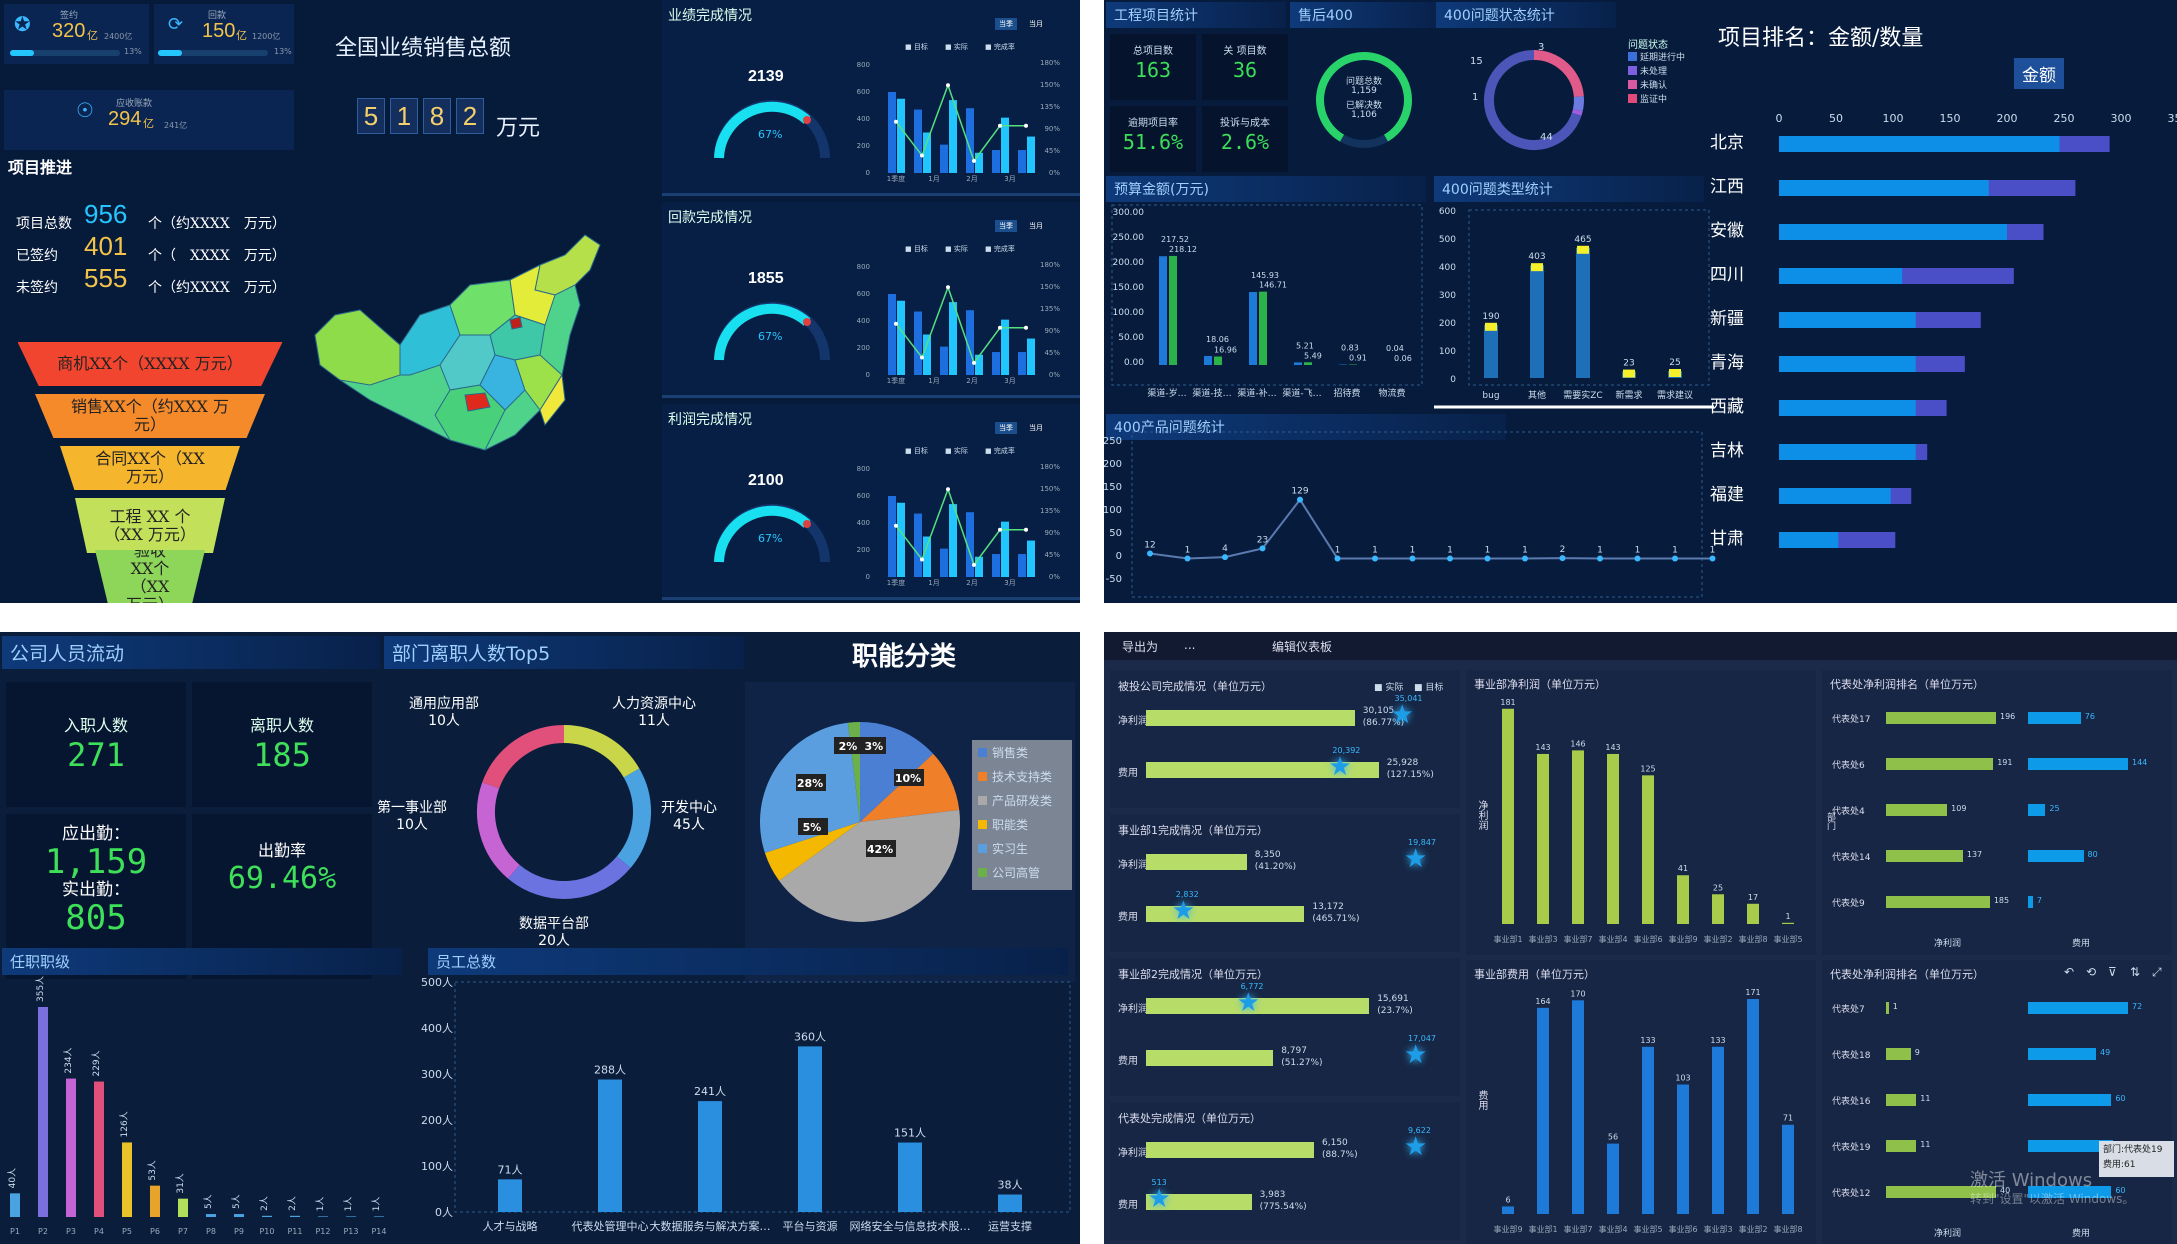 Image resolution: width=2177 pixels, height=1244 pixels. What do you see at coordinates (1193, 974) in the screenshot?
I see `bu-card-title: 事业部2完成情况（单位万元）` at bounding box center [1193, 974].